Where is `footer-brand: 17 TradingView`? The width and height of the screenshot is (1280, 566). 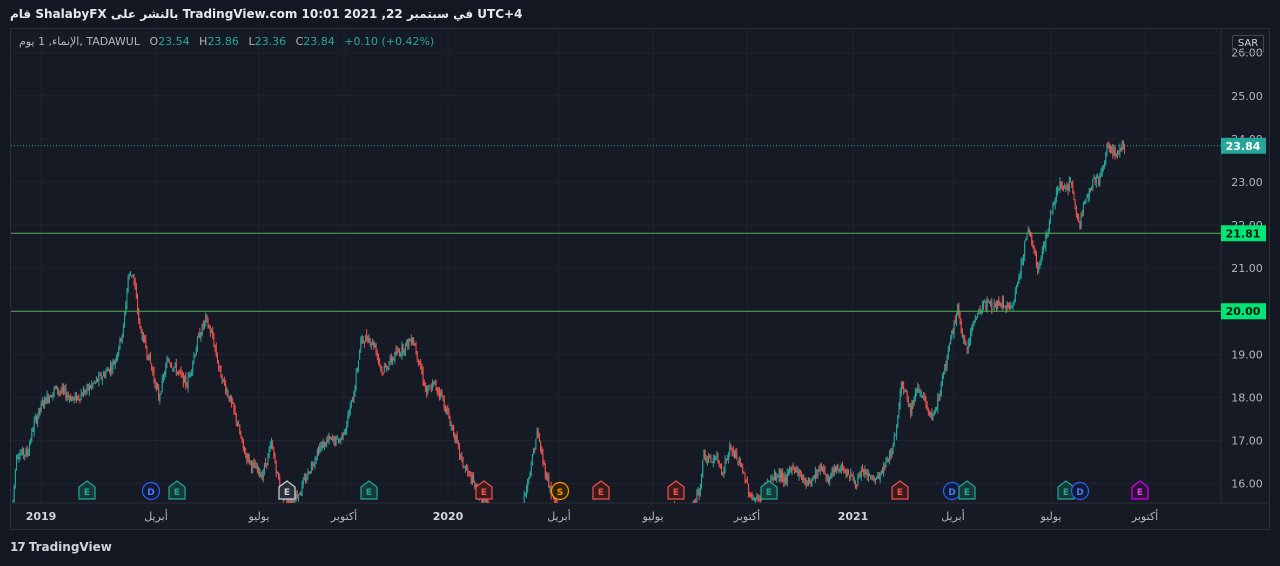
footer-brand: 17 TradingView is located at coordinates (61, 547).